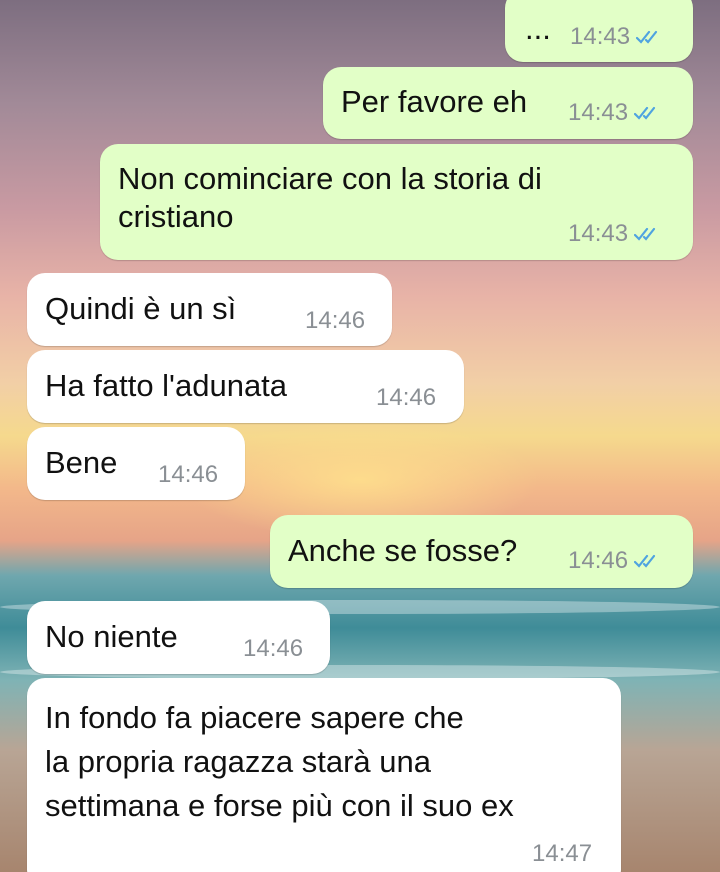 The image size is (720, 872). I want to click on message-bubble-outgoing: ... 14:43, so click(599, 31).